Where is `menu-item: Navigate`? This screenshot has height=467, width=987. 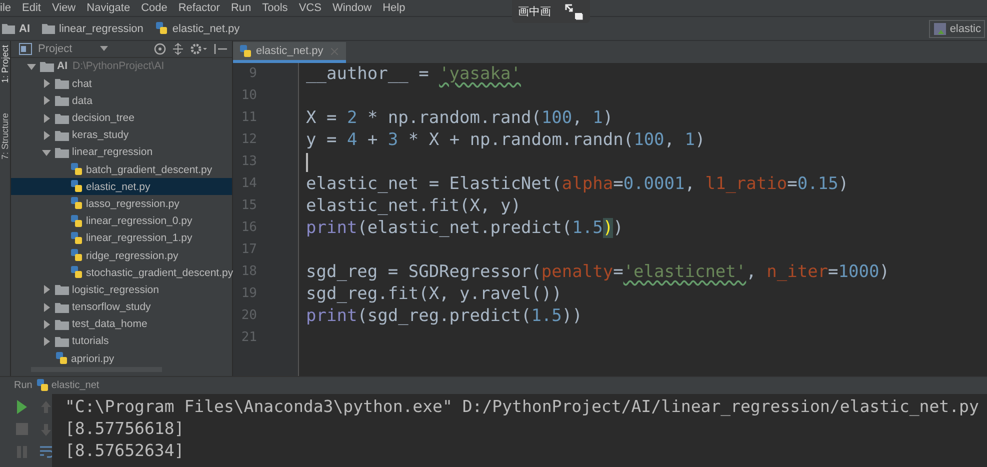
menu-item: Navigate is located at coordinates (108, 8).